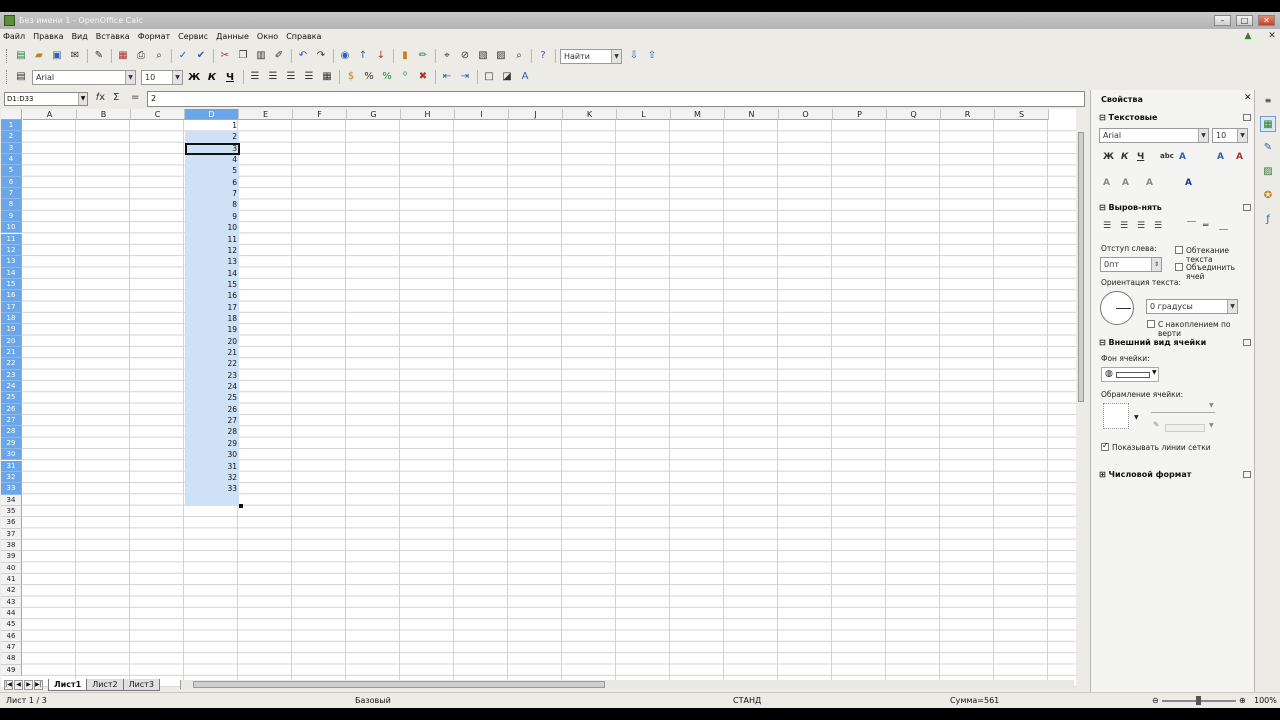 The image size is (1280, 720). Describe the element at coordinates (543, 56) in the screenshot. I see `help-icon: ?` at that location.